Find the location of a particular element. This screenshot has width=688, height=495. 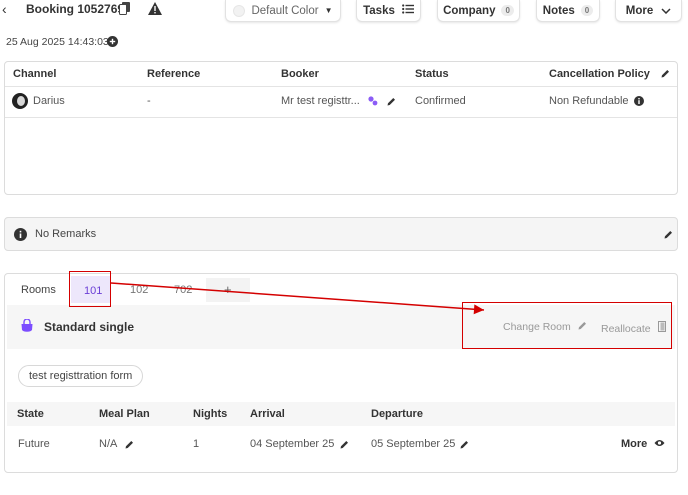

annotation-arrow is located at coordinates (297, 298).